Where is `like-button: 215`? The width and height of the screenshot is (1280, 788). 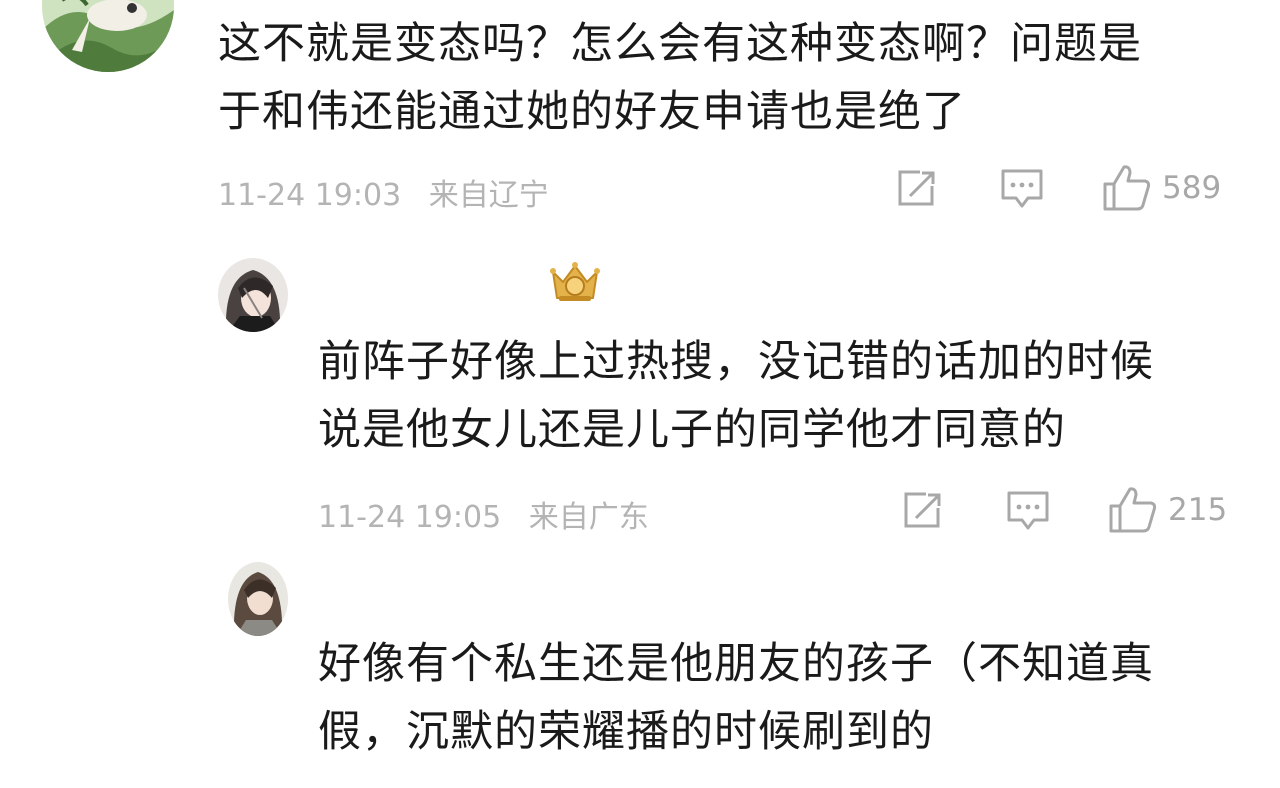 like-button: 215 is located at coordinates (1167, 510).